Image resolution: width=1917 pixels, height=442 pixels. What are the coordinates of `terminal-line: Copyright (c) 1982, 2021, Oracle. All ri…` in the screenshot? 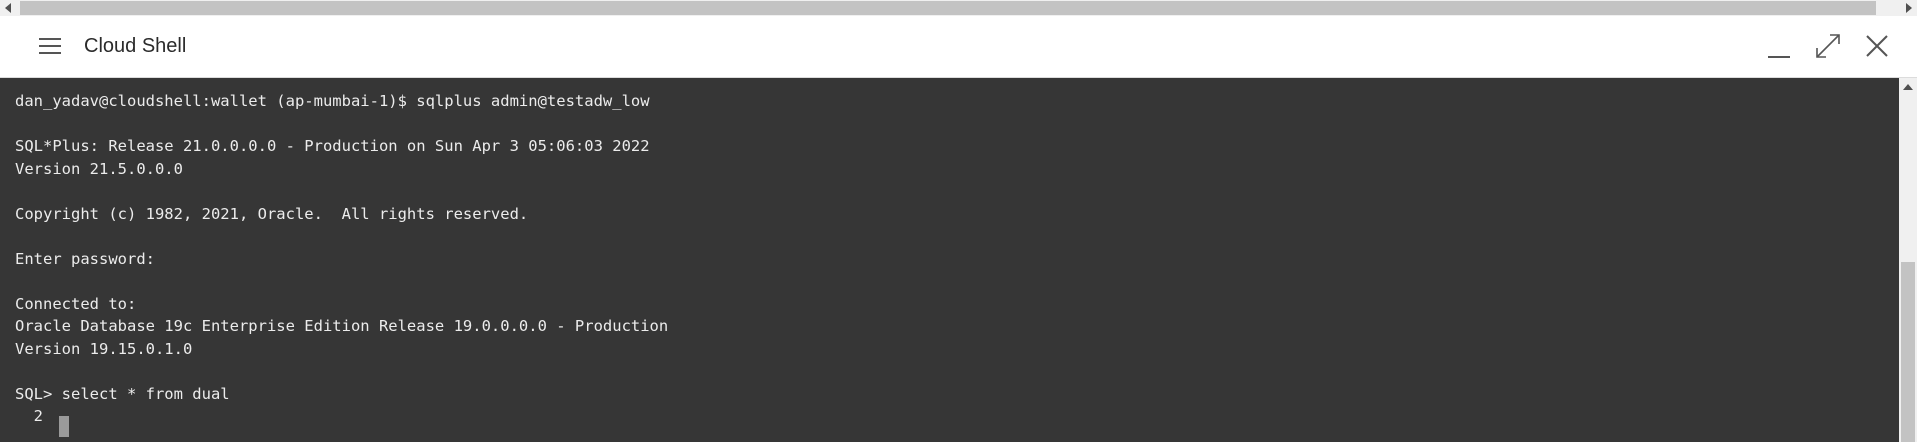 It's located at (272, 214).